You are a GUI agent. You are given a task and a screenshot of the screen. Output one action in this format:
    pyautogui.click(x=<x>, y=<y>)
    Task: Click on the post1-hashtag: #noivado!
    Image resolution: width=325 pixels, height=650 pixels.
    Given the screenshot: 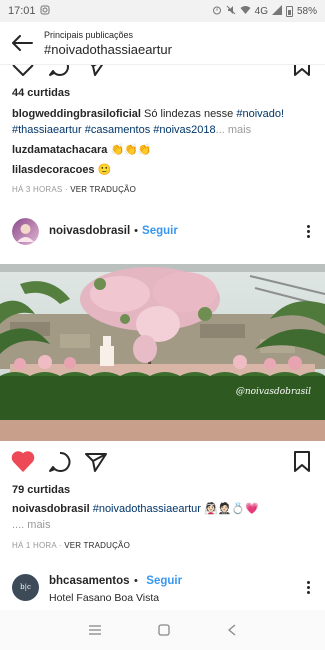 What is the action you would take?
    pyautogui.click(x=260, y=114)
    